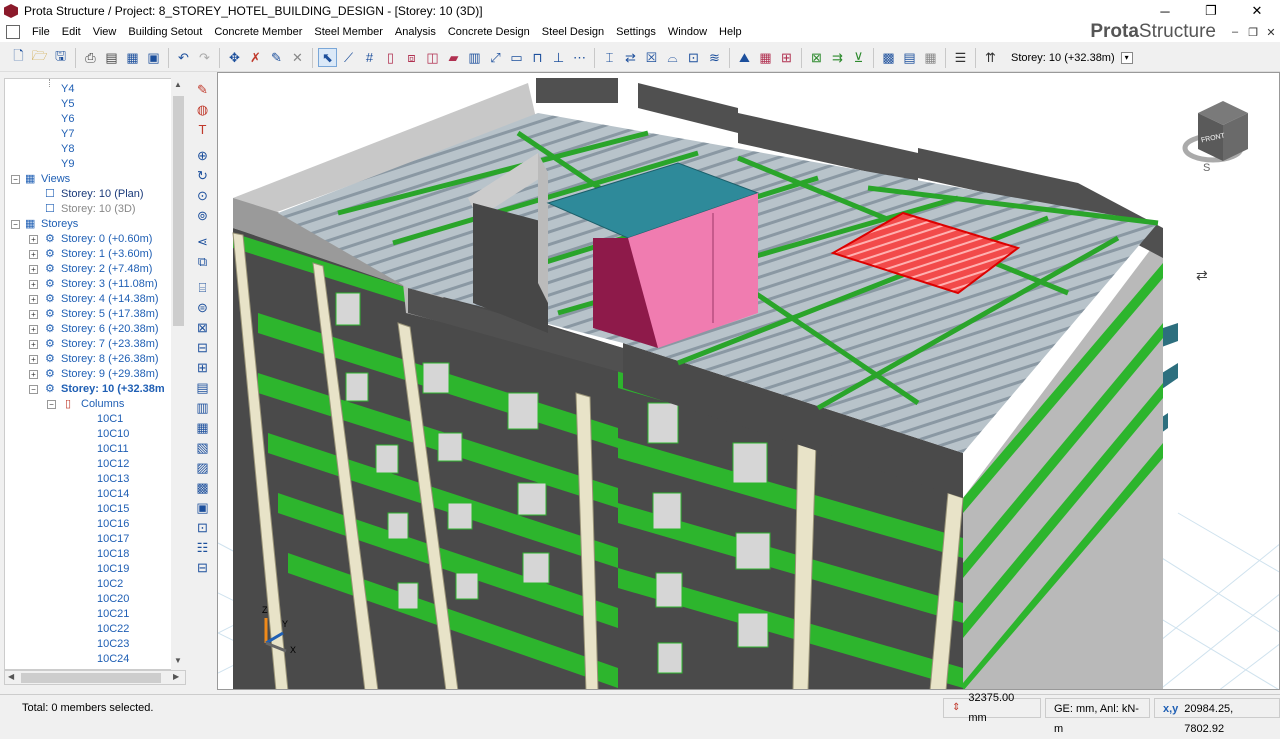  Describe the element at coordinates (18, 57) in the screenshot. I see `new-file-icon: 🗋` at that location.